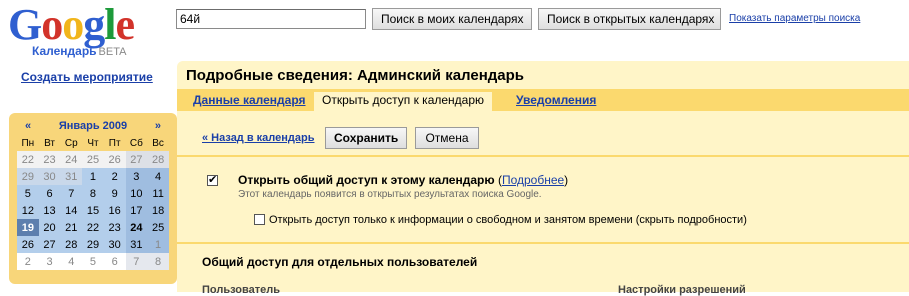 This screenshot has height=296, width=909. What do you see at coordinates (366, 138) in the screenshot?
I see `save-button: Сохранить` at bounding box center [366, 138].